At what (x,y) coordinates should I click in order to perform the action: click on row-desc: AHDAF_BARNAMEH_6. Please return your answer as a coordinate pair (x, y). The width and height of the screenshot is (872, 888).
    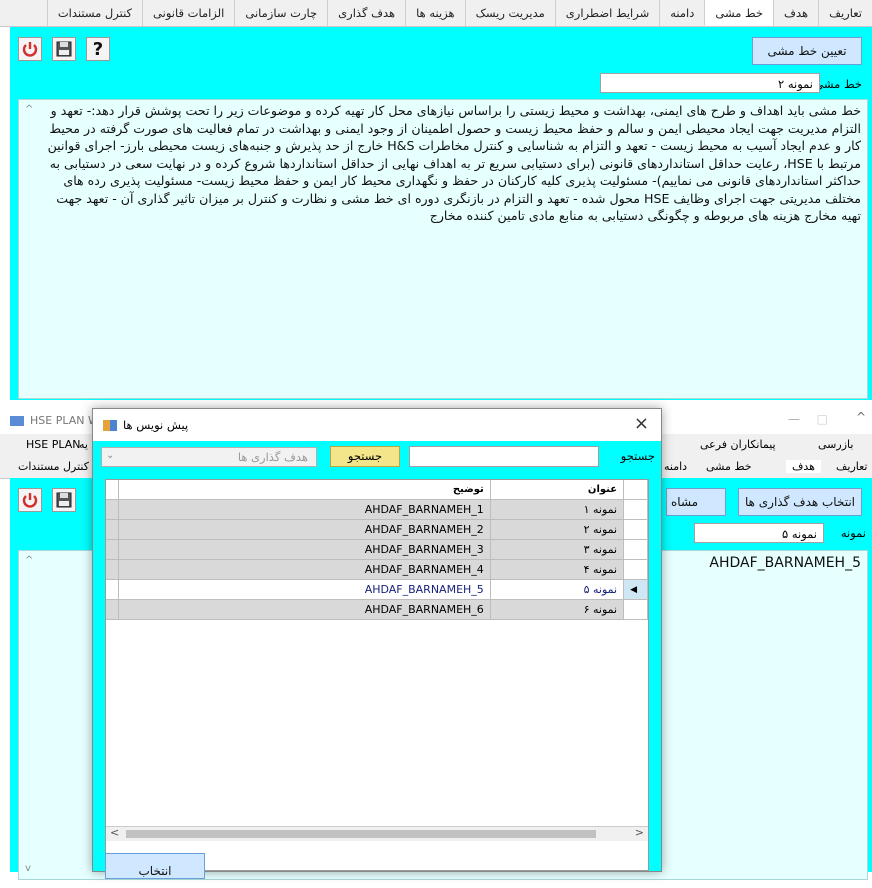
    Looking at the image, I should click on (305, 610).